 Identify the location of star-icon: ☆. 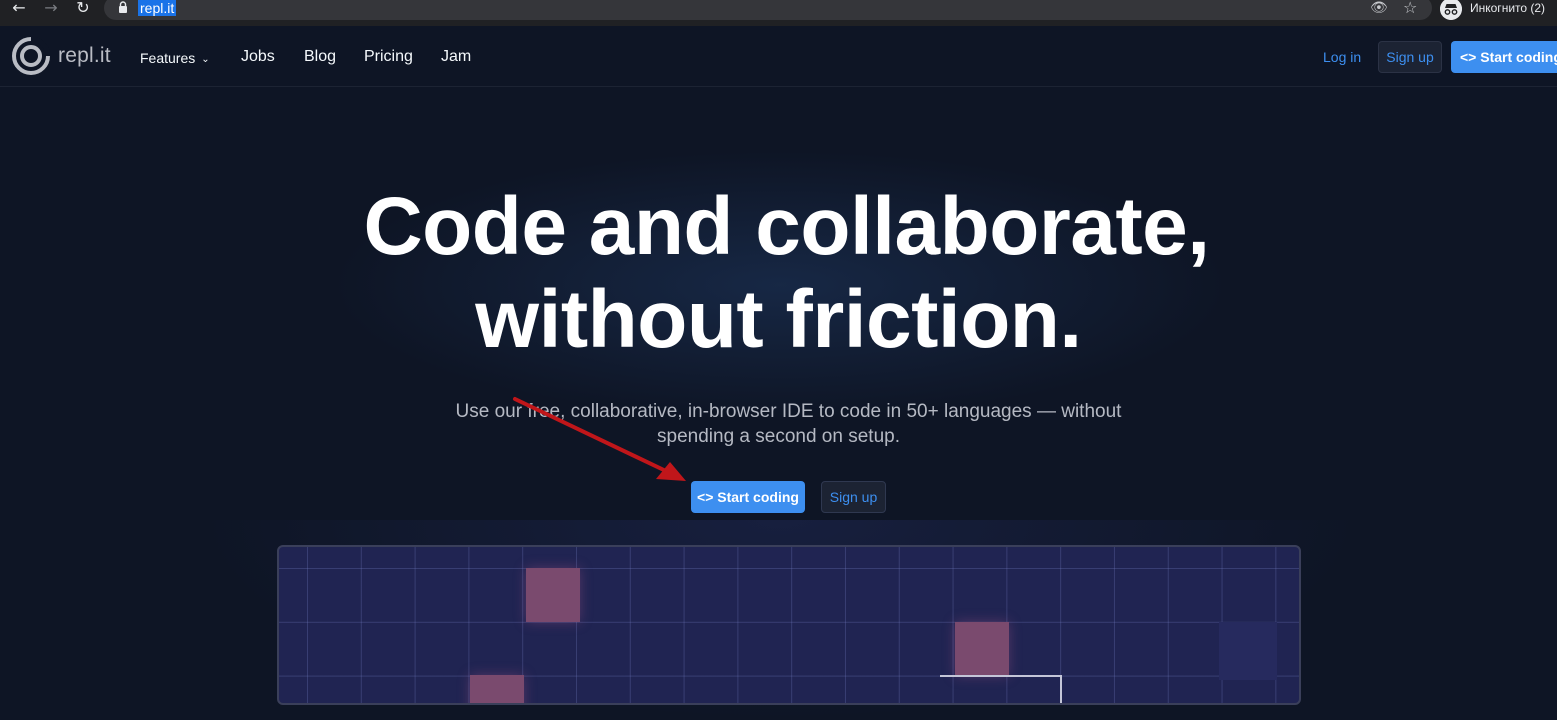
(1410, 8).